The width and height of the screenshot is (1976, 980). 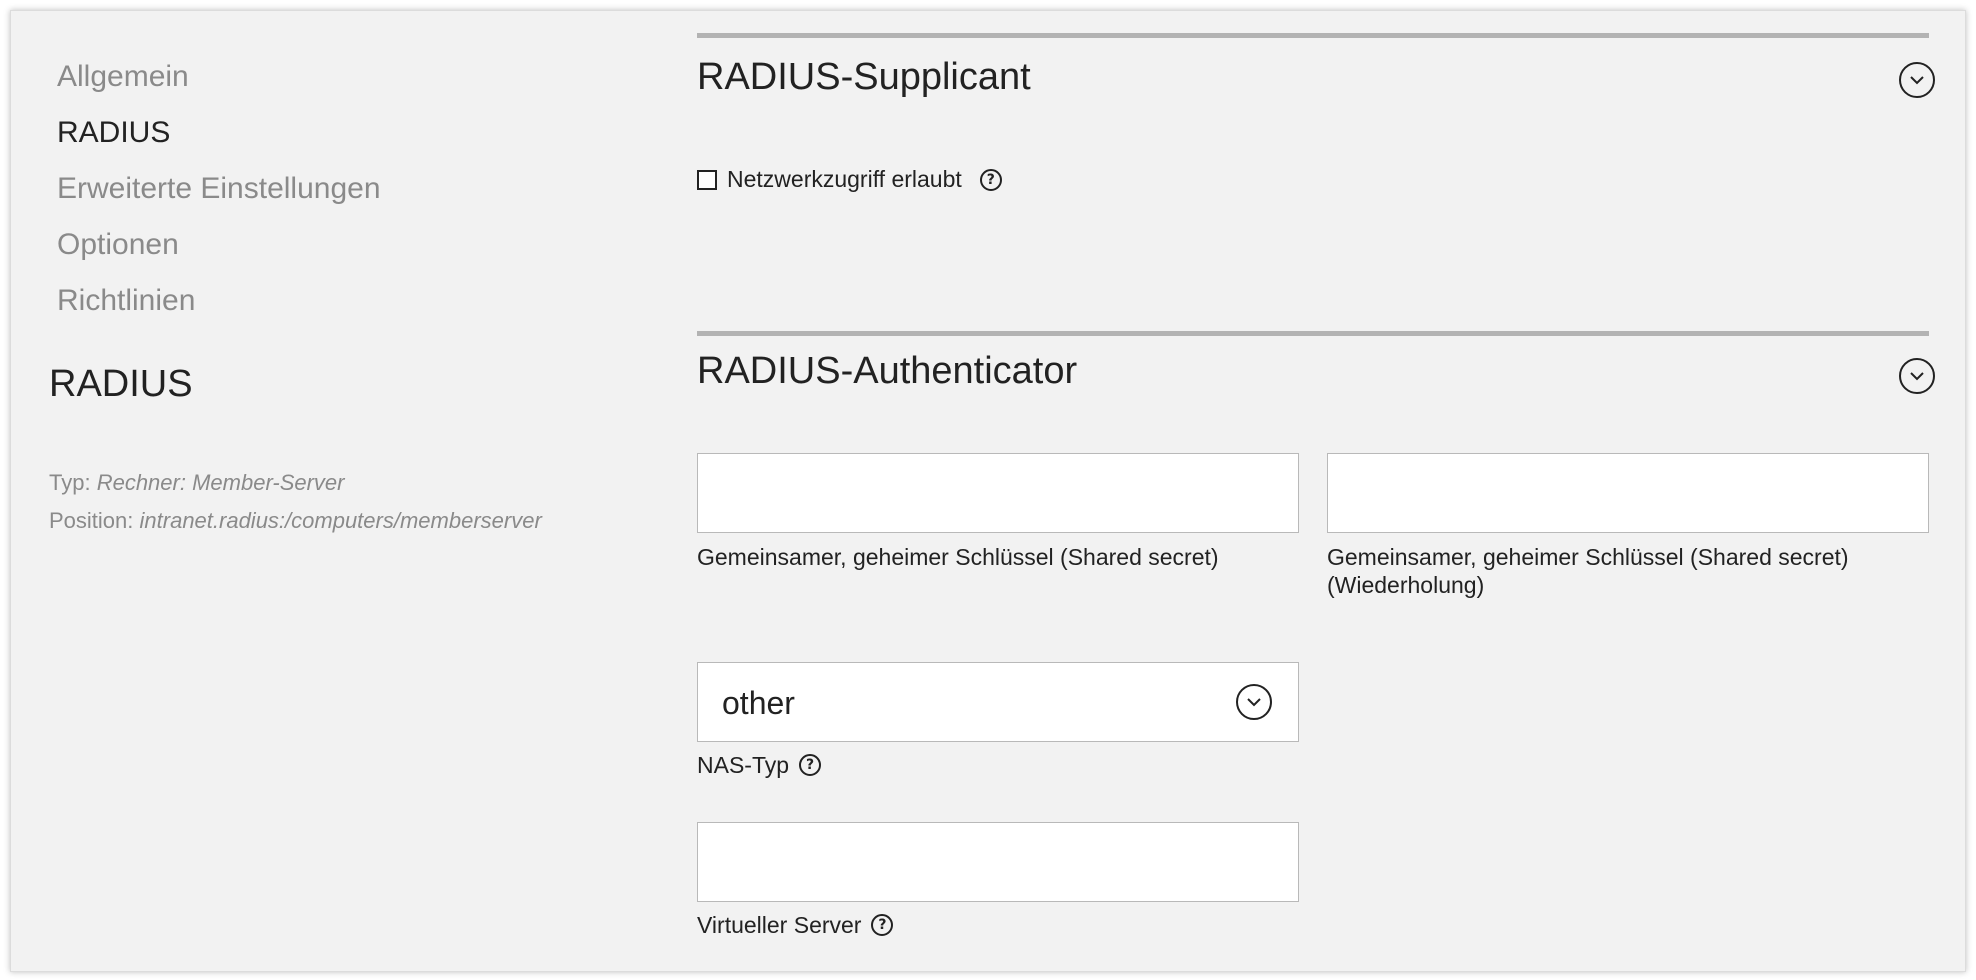 I want to click on shared-secret-repeat-field, so click(x=1628, y=493).